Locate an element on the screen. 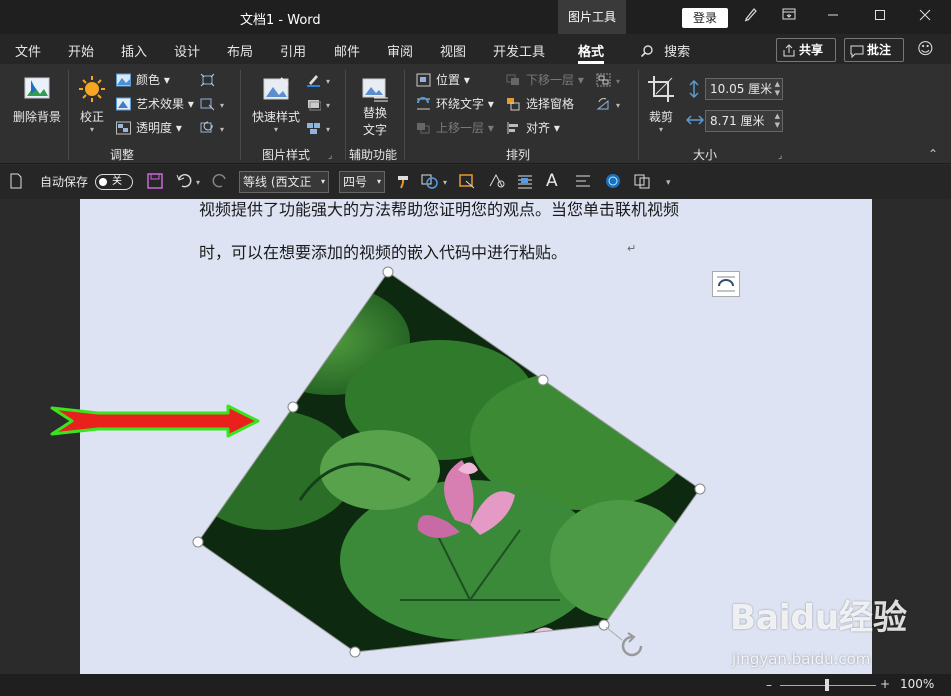 The image size is (951, 696). effects-icon is located at coordinates (314, 105).